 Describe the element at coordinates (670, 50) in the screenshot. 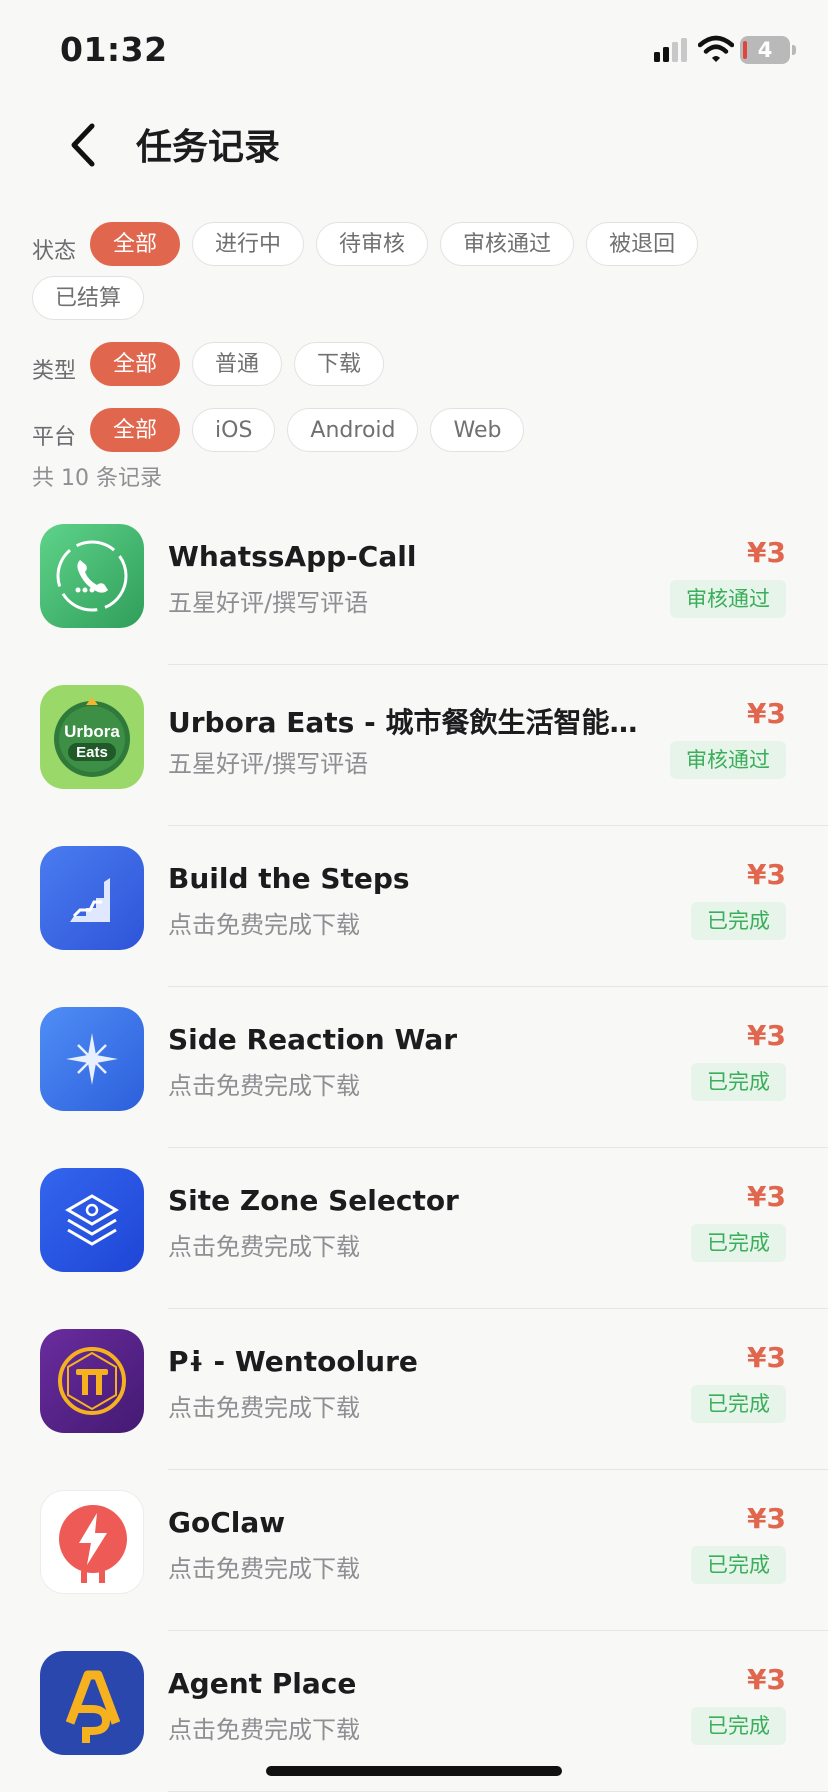

I see `signal-icon` at that location.